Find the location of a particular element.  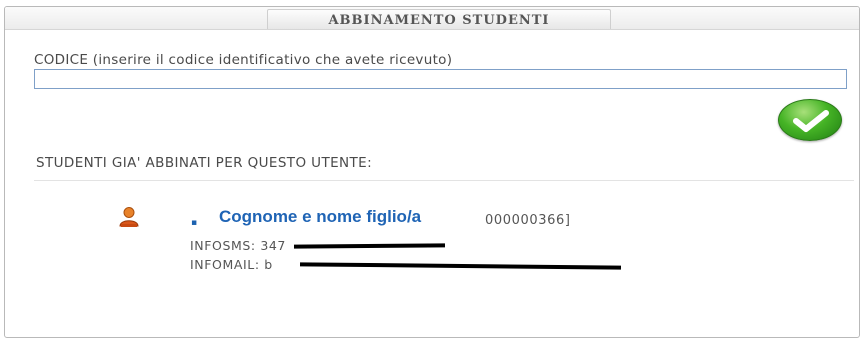

confirm-button is located at coordinates (810, 120).